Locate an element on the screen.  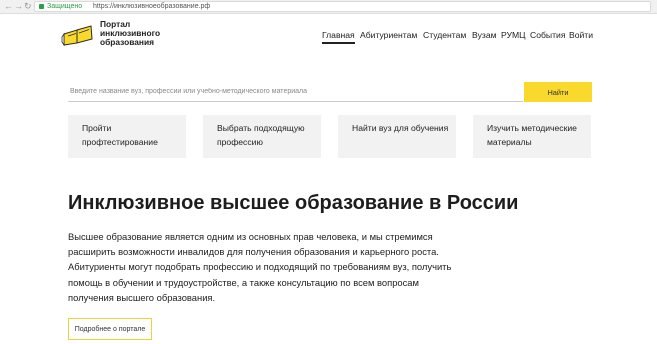
lock-icon is located at coordinates (41, 6).